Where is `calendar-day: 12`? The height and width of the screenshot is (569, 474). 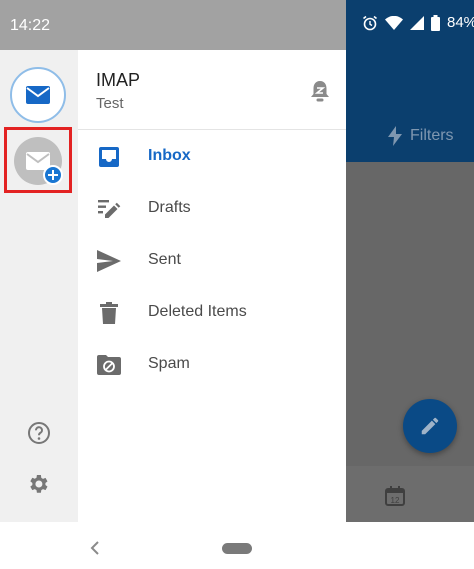
calendar-day: 12 is located at coordinates (395, 500).